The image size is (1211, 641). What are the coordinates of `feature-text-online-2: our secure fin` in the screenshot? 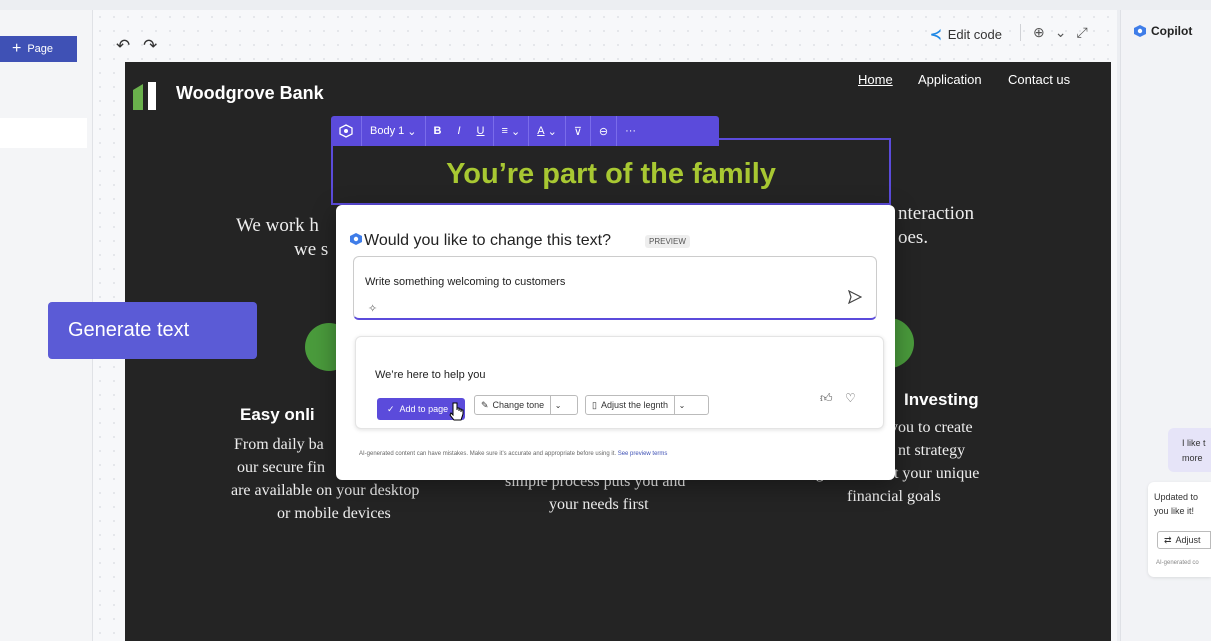 It's located at (281, 467).